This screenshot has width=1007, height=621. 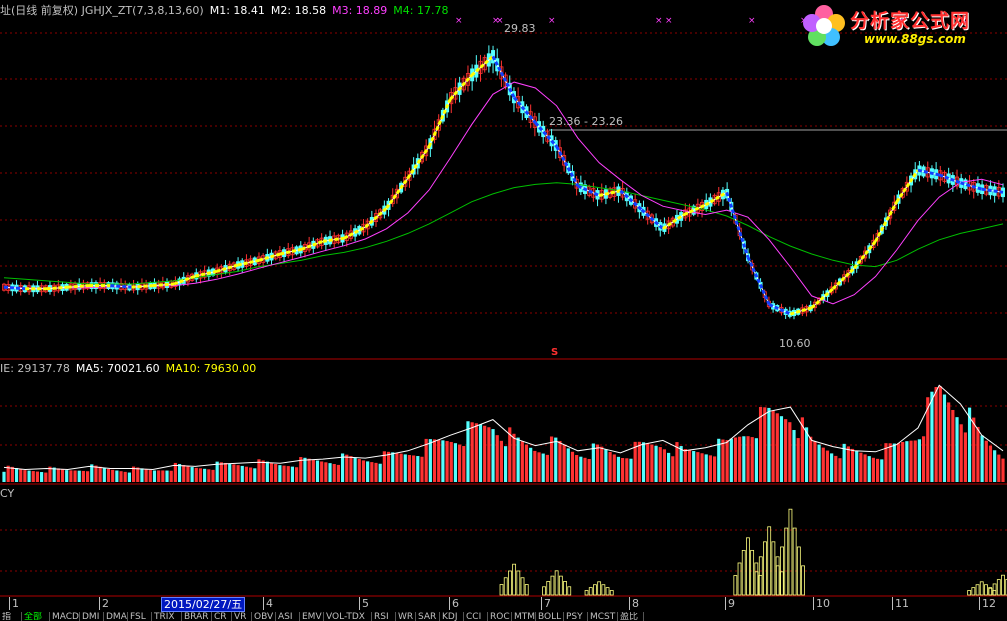 I want to click on tab-obv: OBV, so click(x=264, y=616).